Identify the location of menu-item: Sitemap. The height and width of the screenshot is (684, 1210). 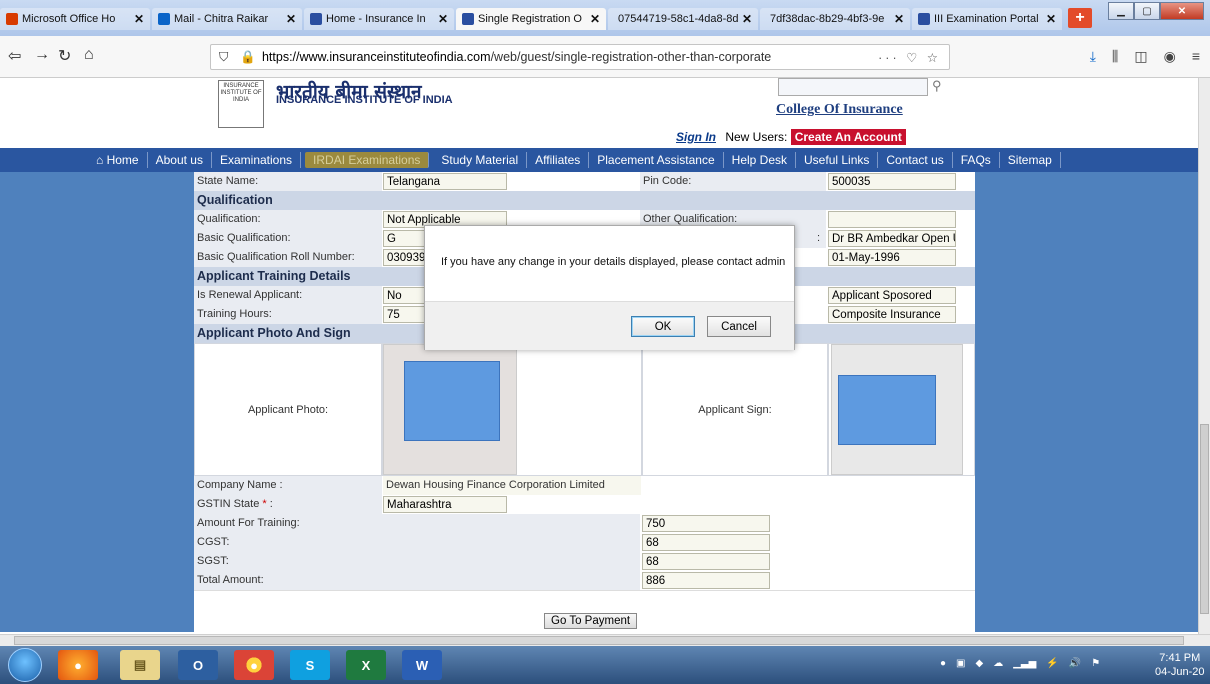
(1030, 160).